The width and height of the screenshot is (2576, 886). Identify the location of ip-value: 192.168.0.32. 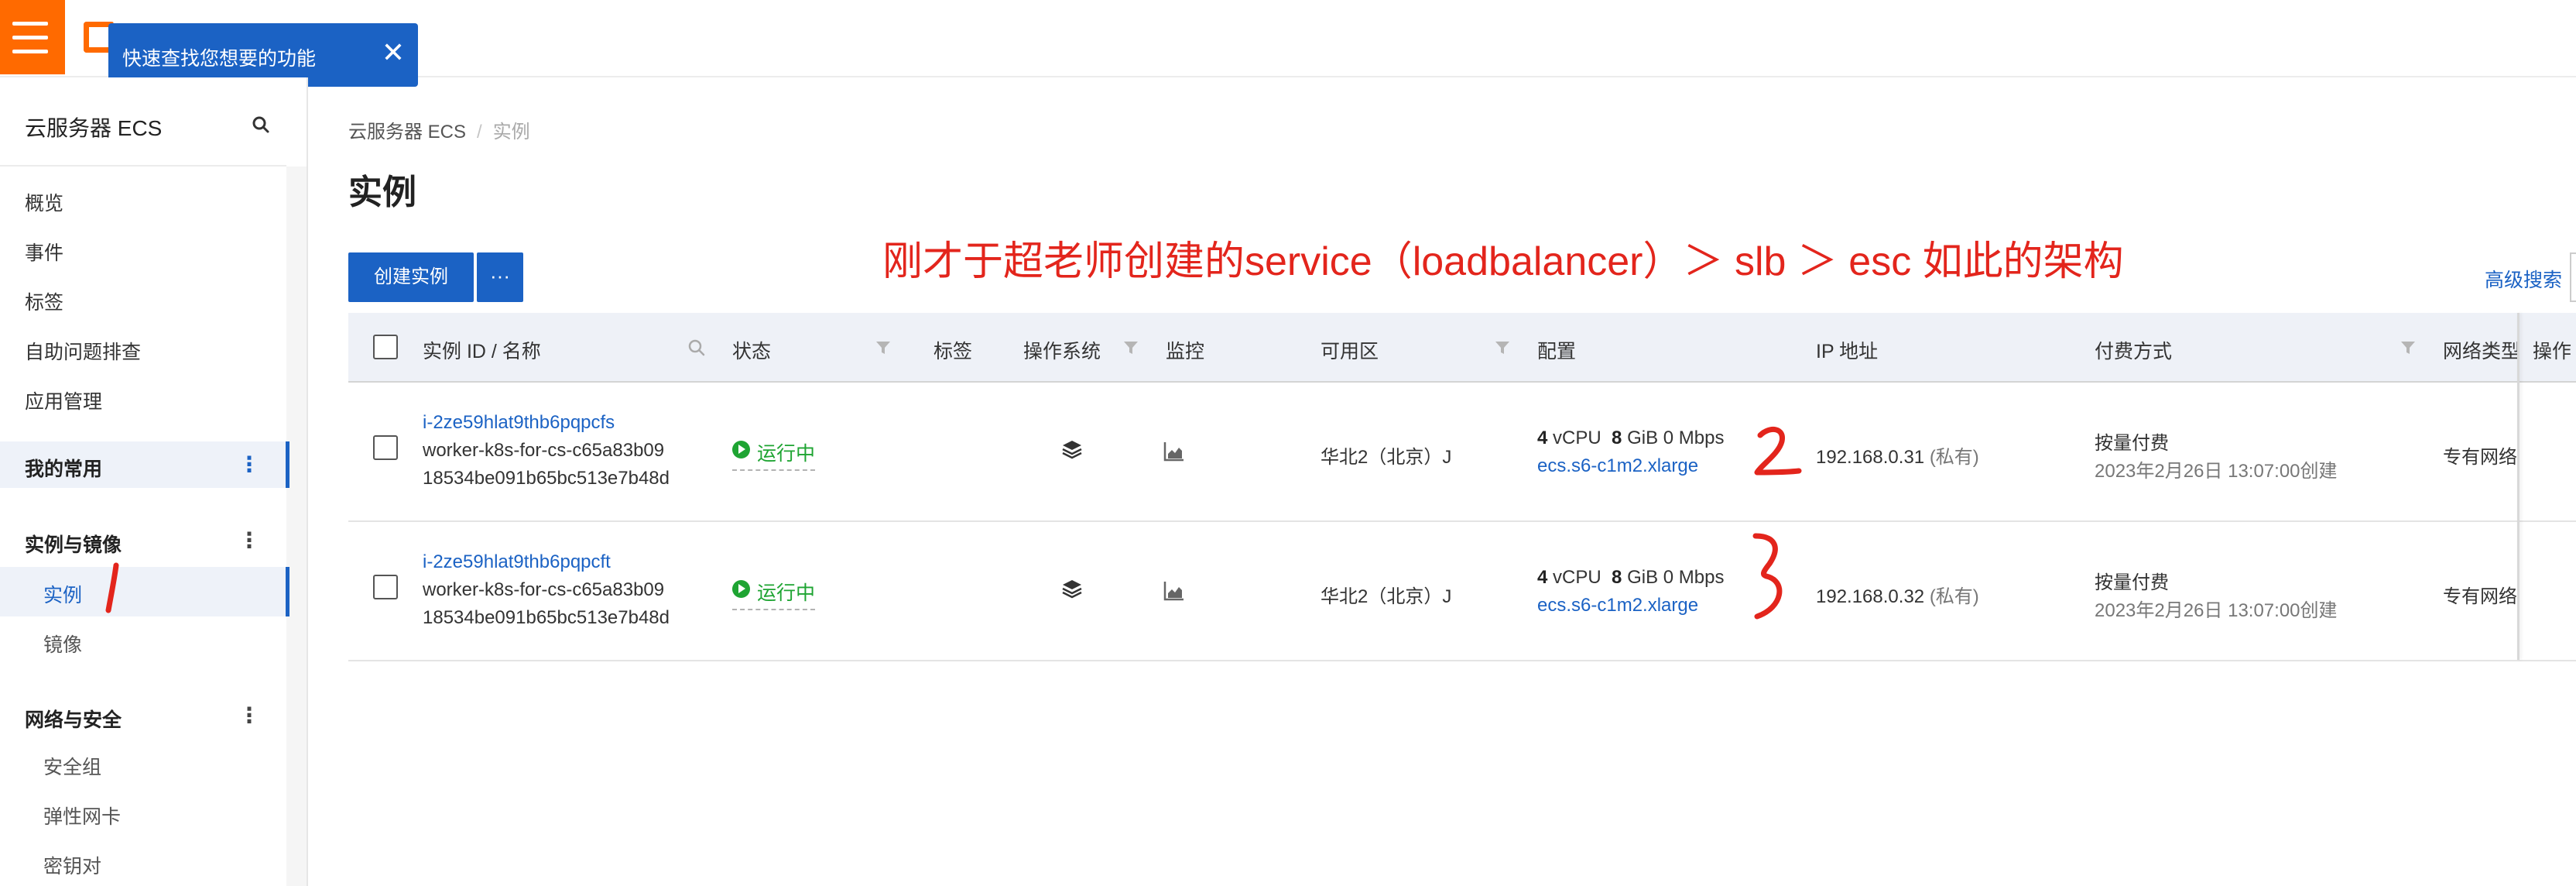
(1870, 596).